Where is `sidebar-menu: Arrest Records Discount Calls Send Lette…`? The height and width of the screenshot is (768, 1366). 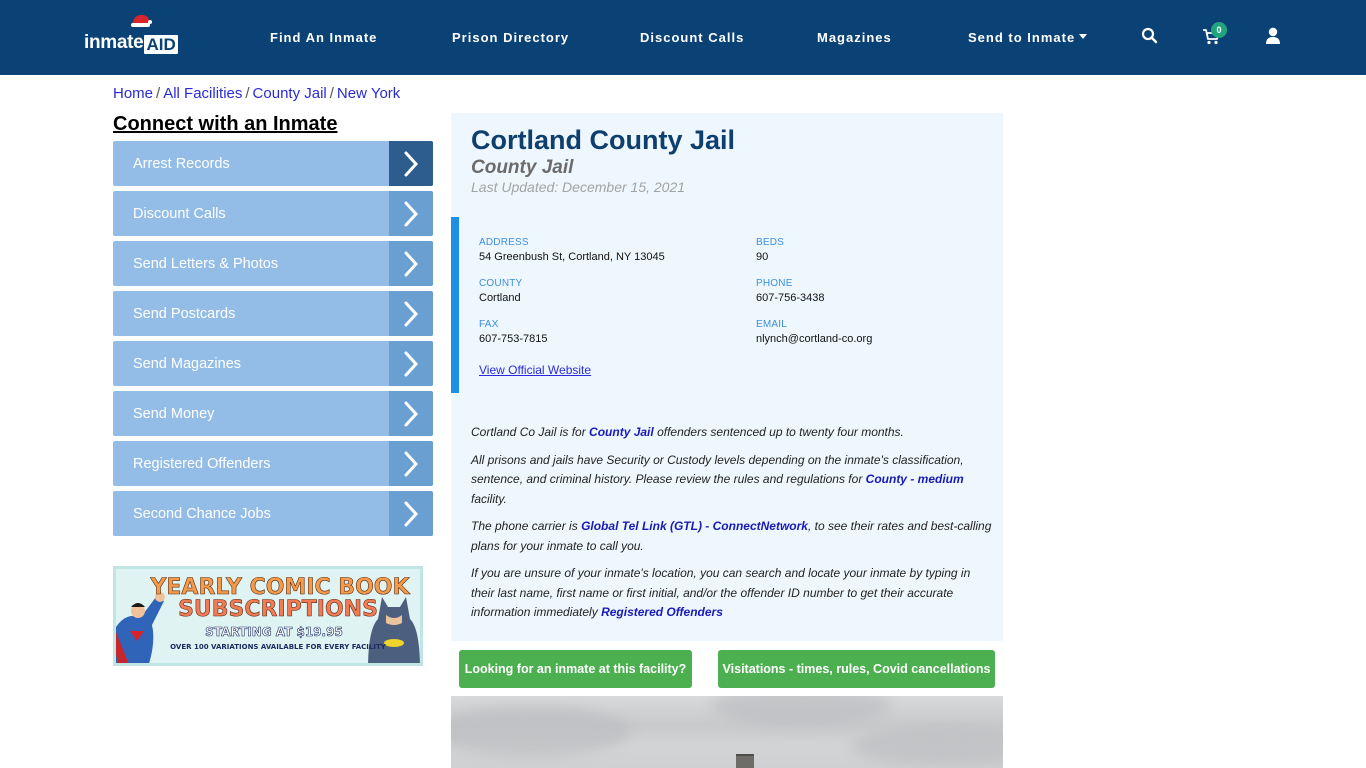
sidebar-menu: Arrest Records Discount Calls Send Lette… is located at coordinates (273, 341).